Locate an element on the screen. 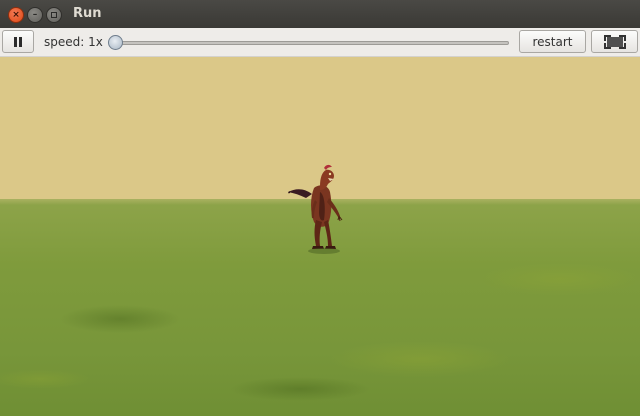  speed-slider-knob is located at coordinates (115, 42).